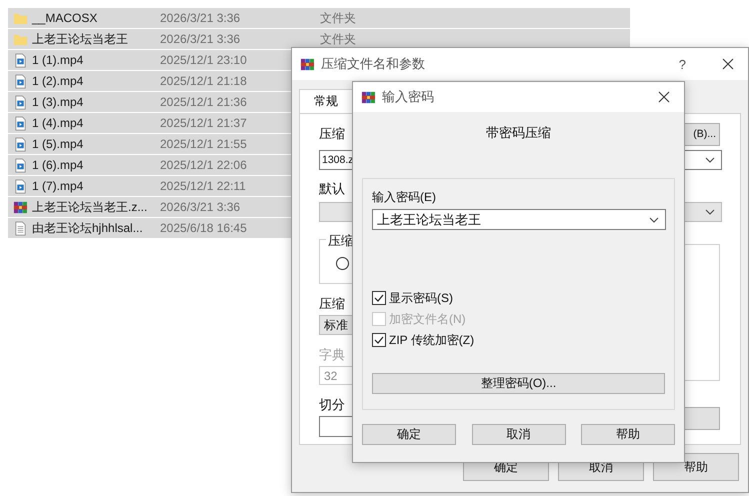 The height and width of the screenshot is (496, 749). Describe the element at coordinates (204, 102) in the screenshot. I see `file-date: 2025/12/1 21:36` at that location.